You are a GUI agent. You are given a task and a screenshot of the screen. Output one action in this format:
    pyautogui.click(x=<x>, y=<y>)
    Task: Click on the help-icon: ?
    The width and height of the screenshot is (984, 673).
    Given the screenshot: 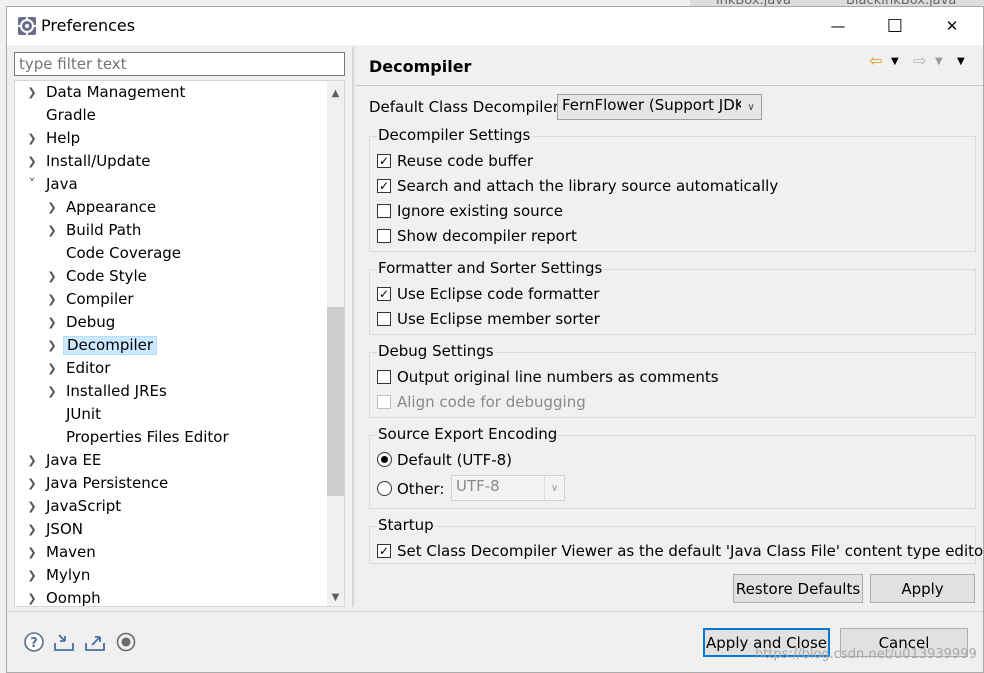 What is the action you would take?
    pyautogui.click(x=34, y=642)
    